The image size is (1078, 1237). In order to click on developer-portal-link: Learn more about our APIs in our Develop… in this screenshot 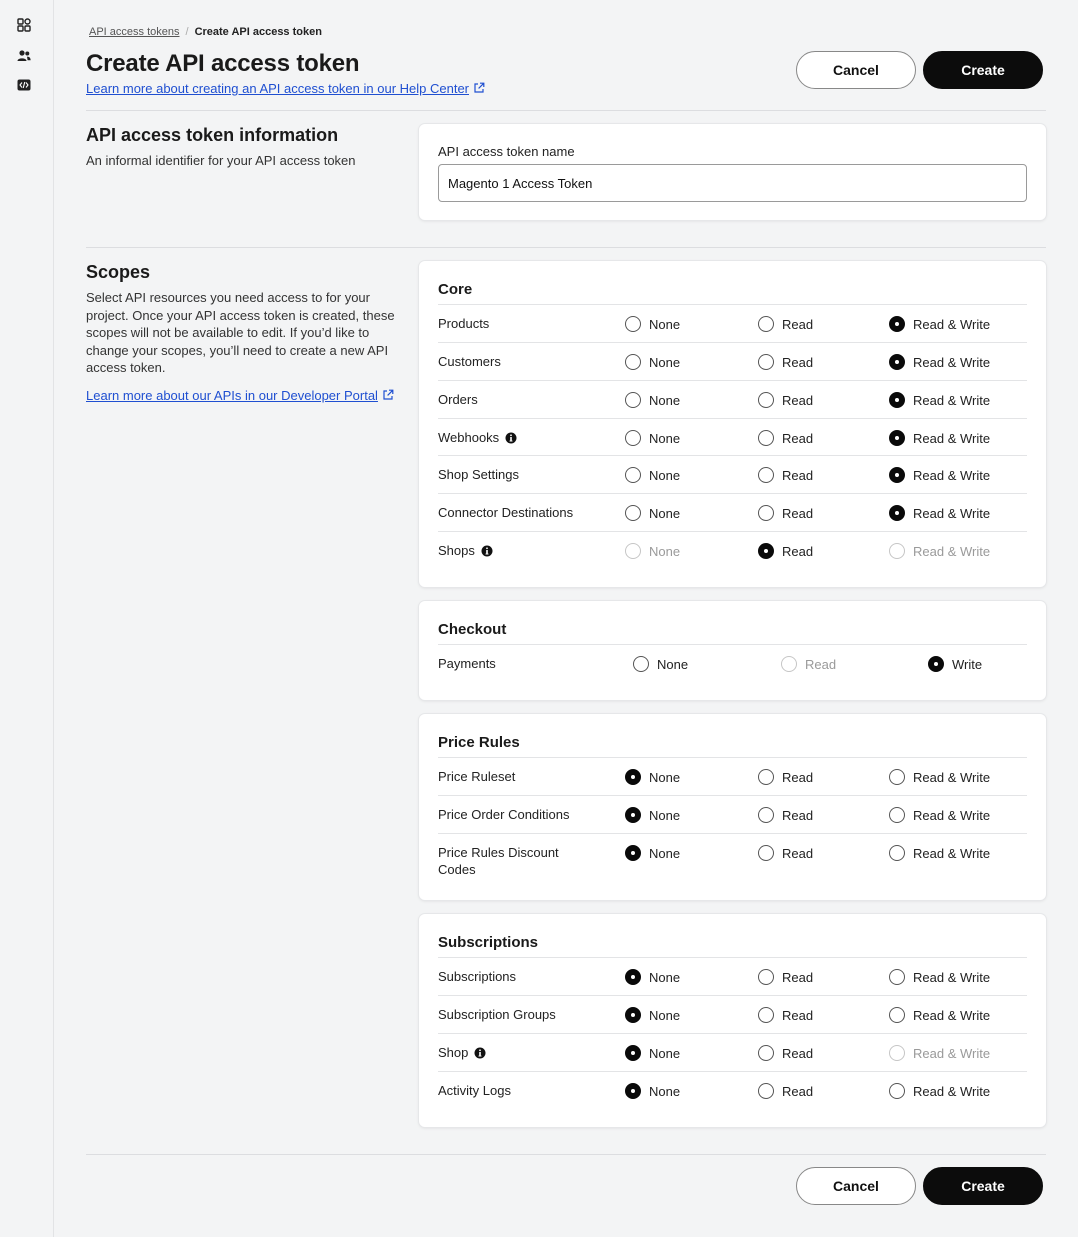, I will do `click(240, 396)`.